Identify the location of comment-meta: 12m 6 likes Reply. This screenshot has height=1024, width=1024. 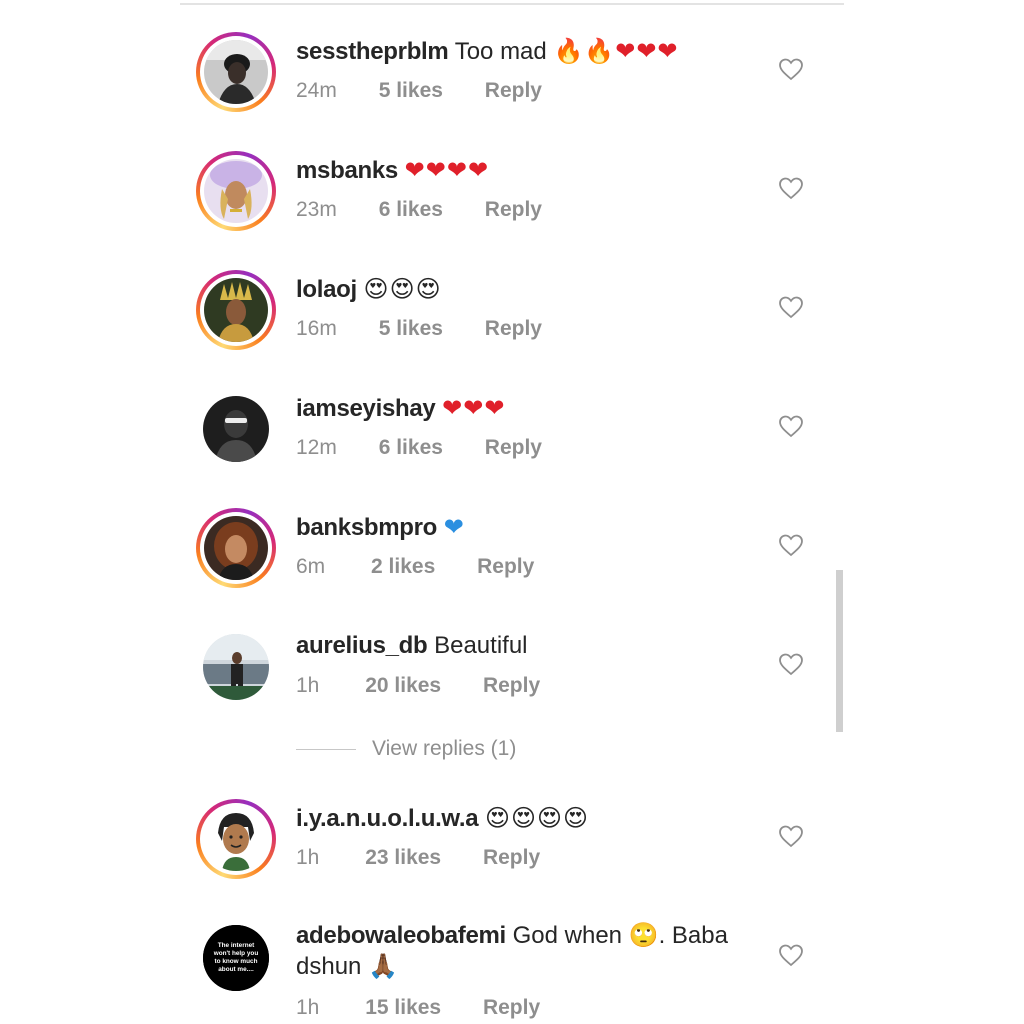
(419, 448).